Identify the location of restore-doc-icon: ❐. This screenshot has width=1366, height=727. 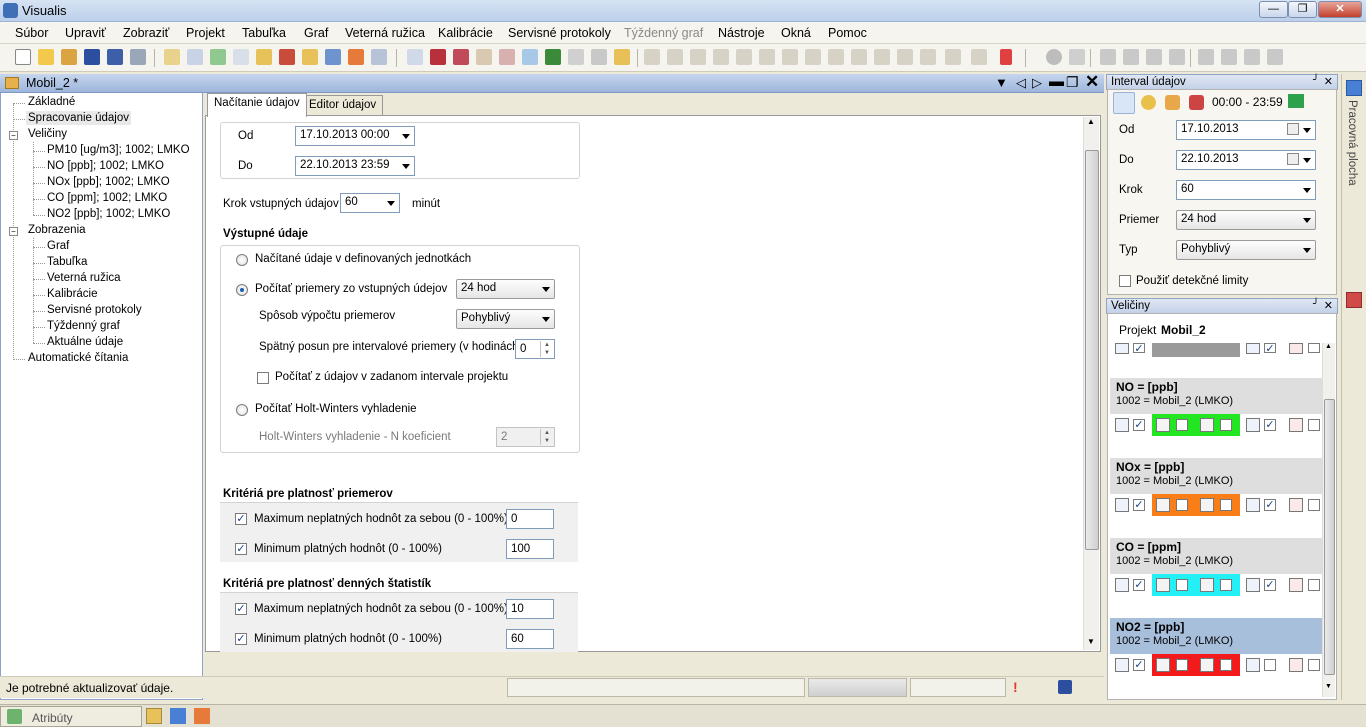
(1072, 82).